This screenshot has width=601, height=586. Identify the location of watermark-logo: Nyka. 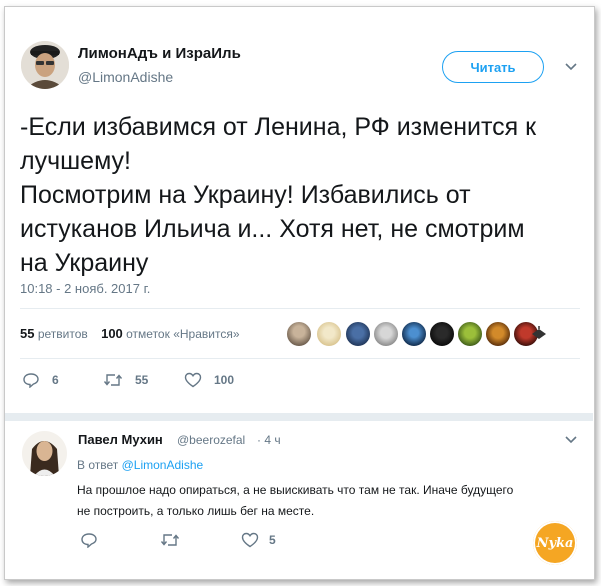
(555, 543).